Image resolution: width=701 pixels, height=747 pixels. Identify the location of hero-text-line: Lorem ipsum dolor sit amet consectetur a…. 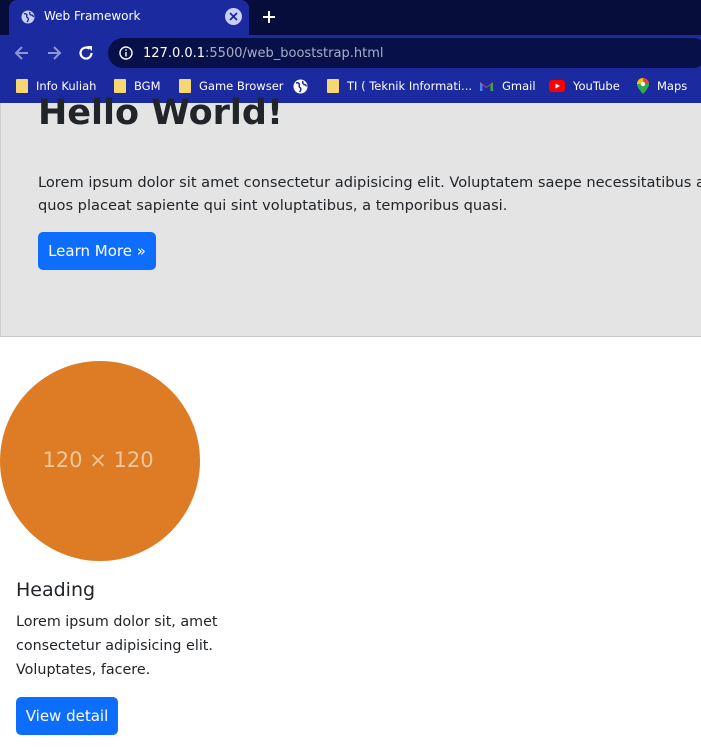
(369, 182).